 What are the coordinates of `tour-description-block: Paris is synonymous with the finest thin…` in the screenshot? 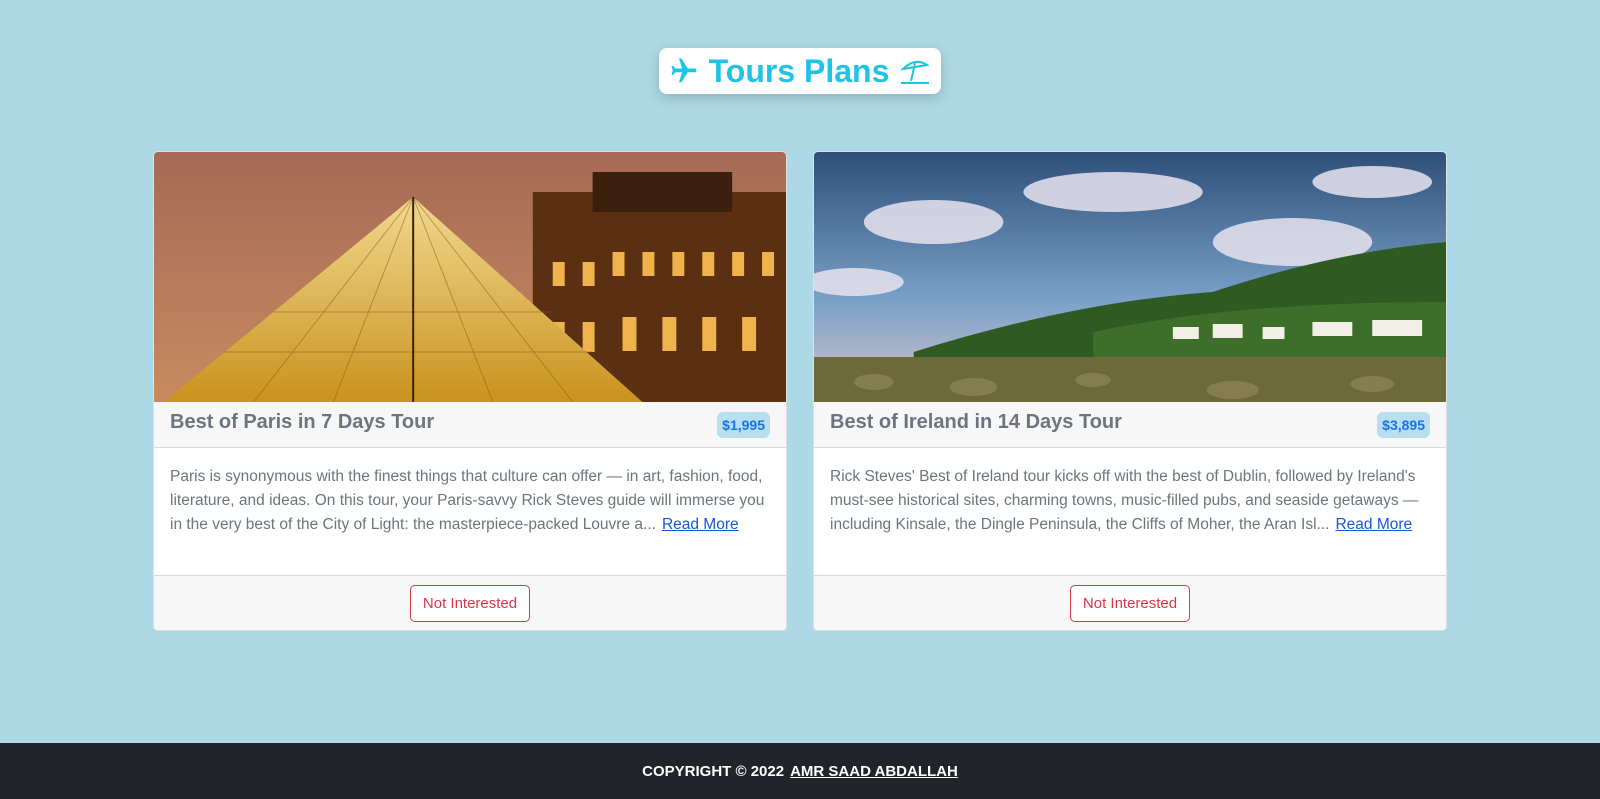 It's located at (470, 512).